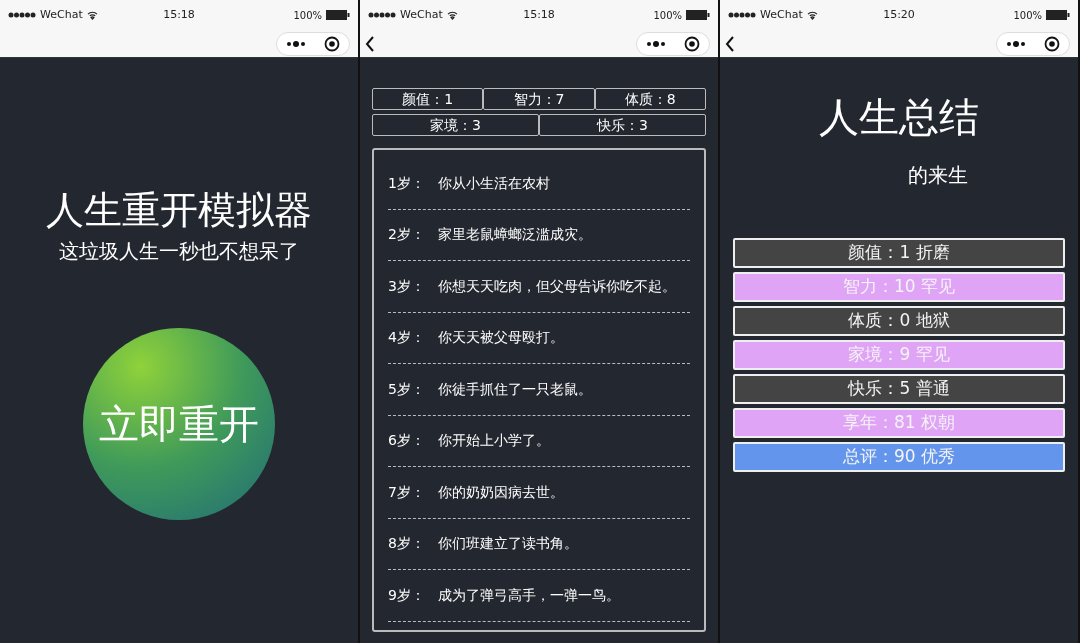 This screenshot has height=643, width=1080. Describe the element at coordinates (407, 286) in the screenshot. I see `event-age: 3岁：` at that location.